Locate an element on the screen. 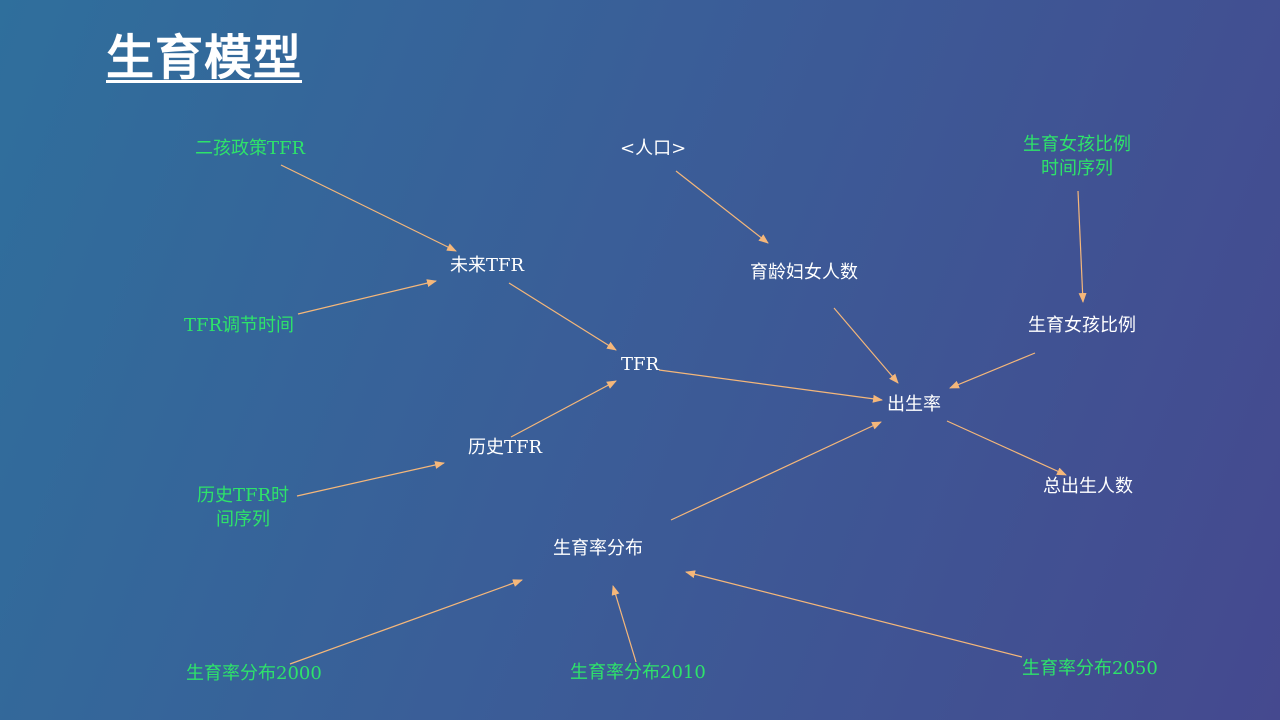  node-women-childbearing-age: 育龄妇女人数 is located at coordinates (804, 272).